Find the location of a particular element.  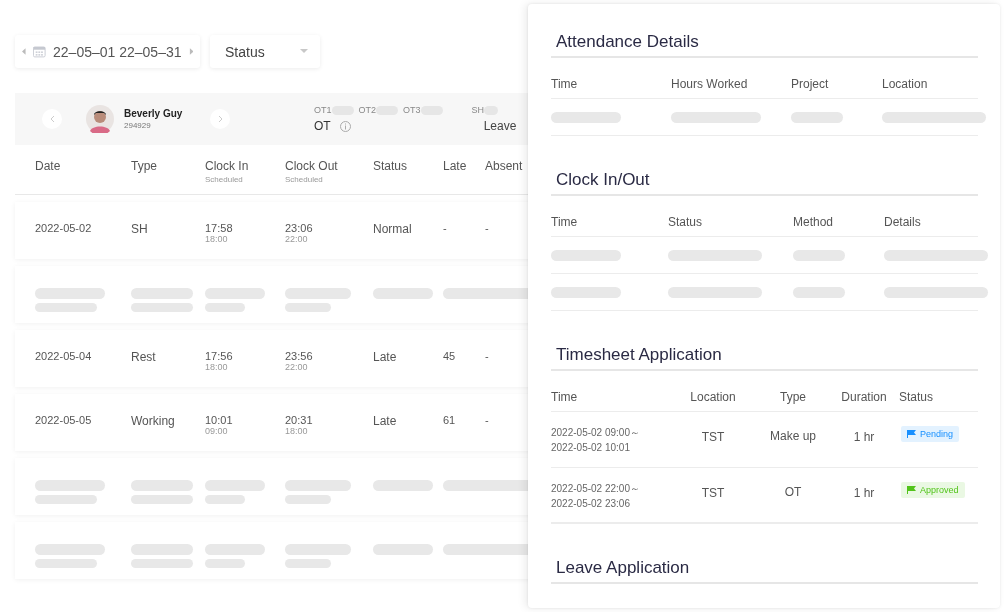

chevron-left-icon is located at coordinates (52, 119).